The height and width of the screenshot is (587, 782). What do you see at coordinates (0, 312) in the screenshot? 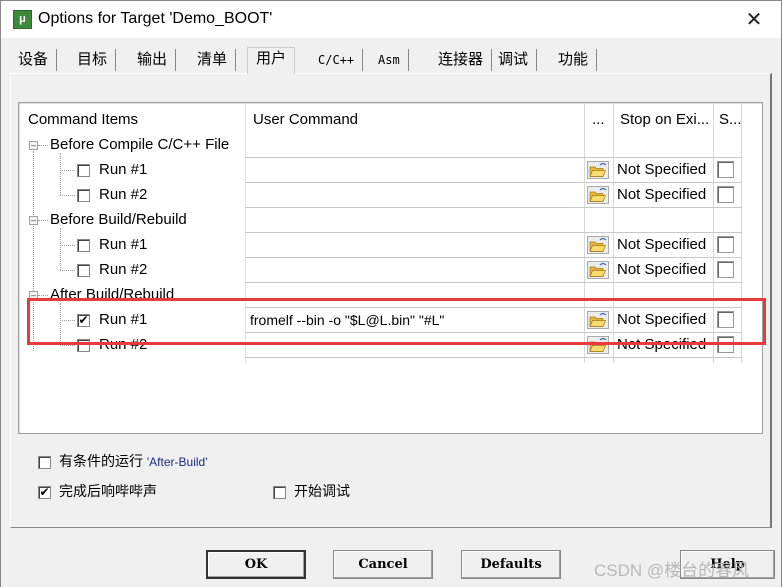
I see `window-border-left` at bounding box center [0, 312].